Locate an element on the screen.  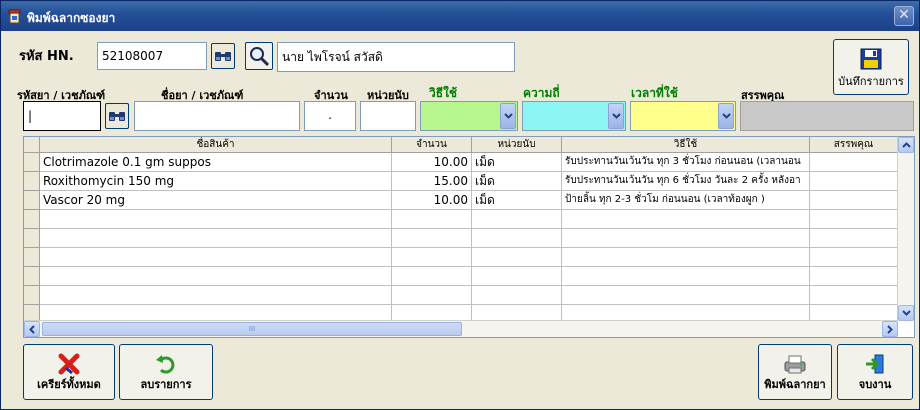
drug-name-input is located at coordinates (217, 116).